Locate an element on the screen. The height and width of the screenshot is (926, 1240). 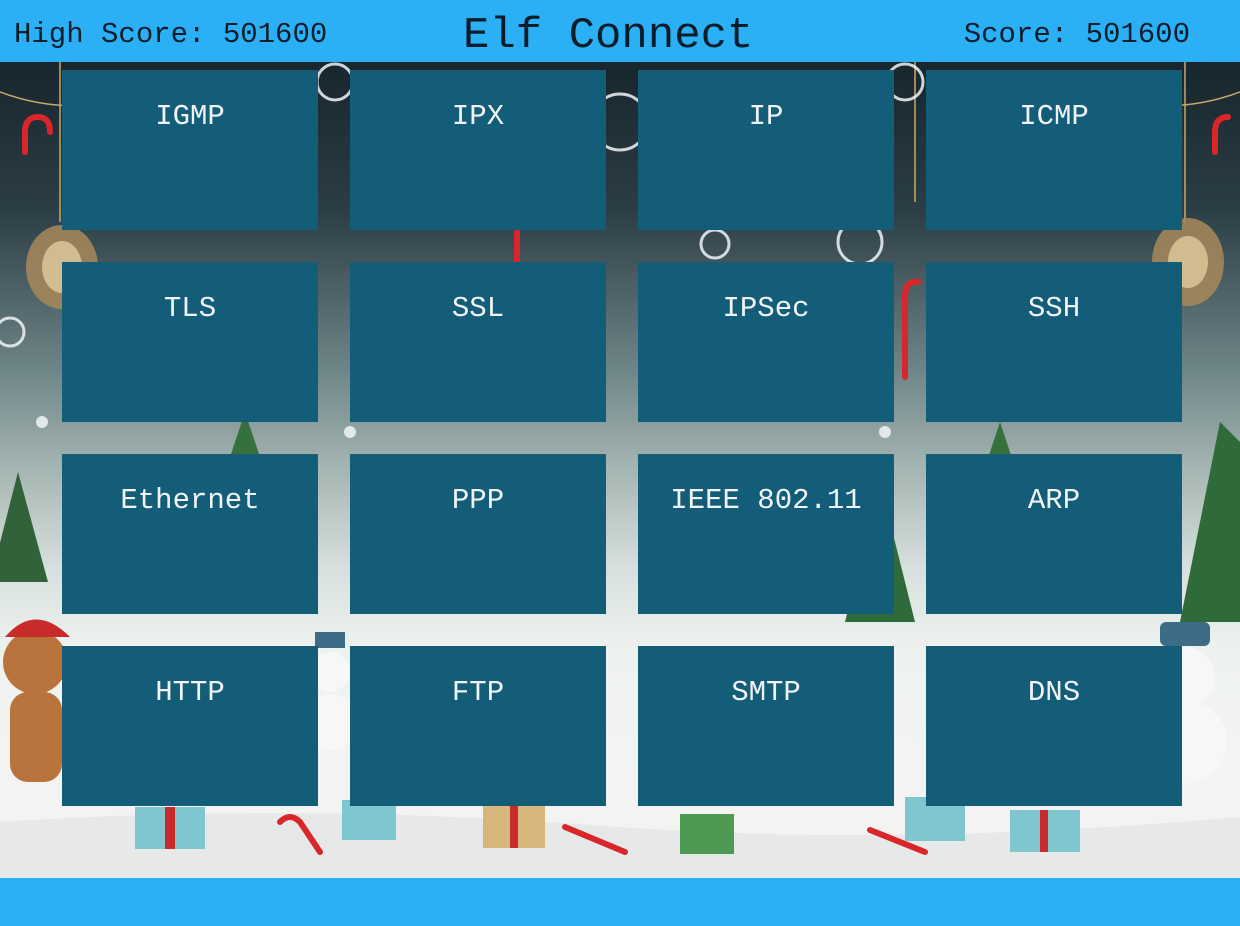
word-tile-igmp: IGMP is located at coordinates (190, 150).